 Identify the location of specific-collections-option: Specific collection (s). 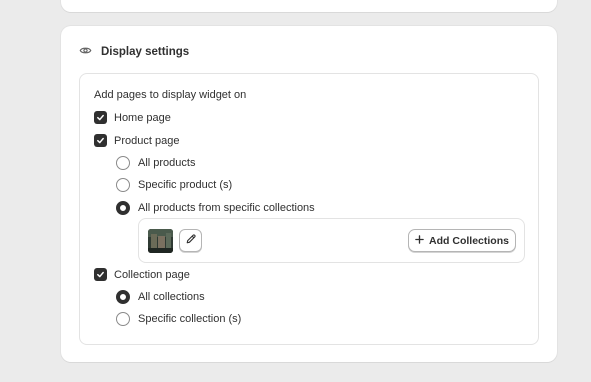
(178, 319).